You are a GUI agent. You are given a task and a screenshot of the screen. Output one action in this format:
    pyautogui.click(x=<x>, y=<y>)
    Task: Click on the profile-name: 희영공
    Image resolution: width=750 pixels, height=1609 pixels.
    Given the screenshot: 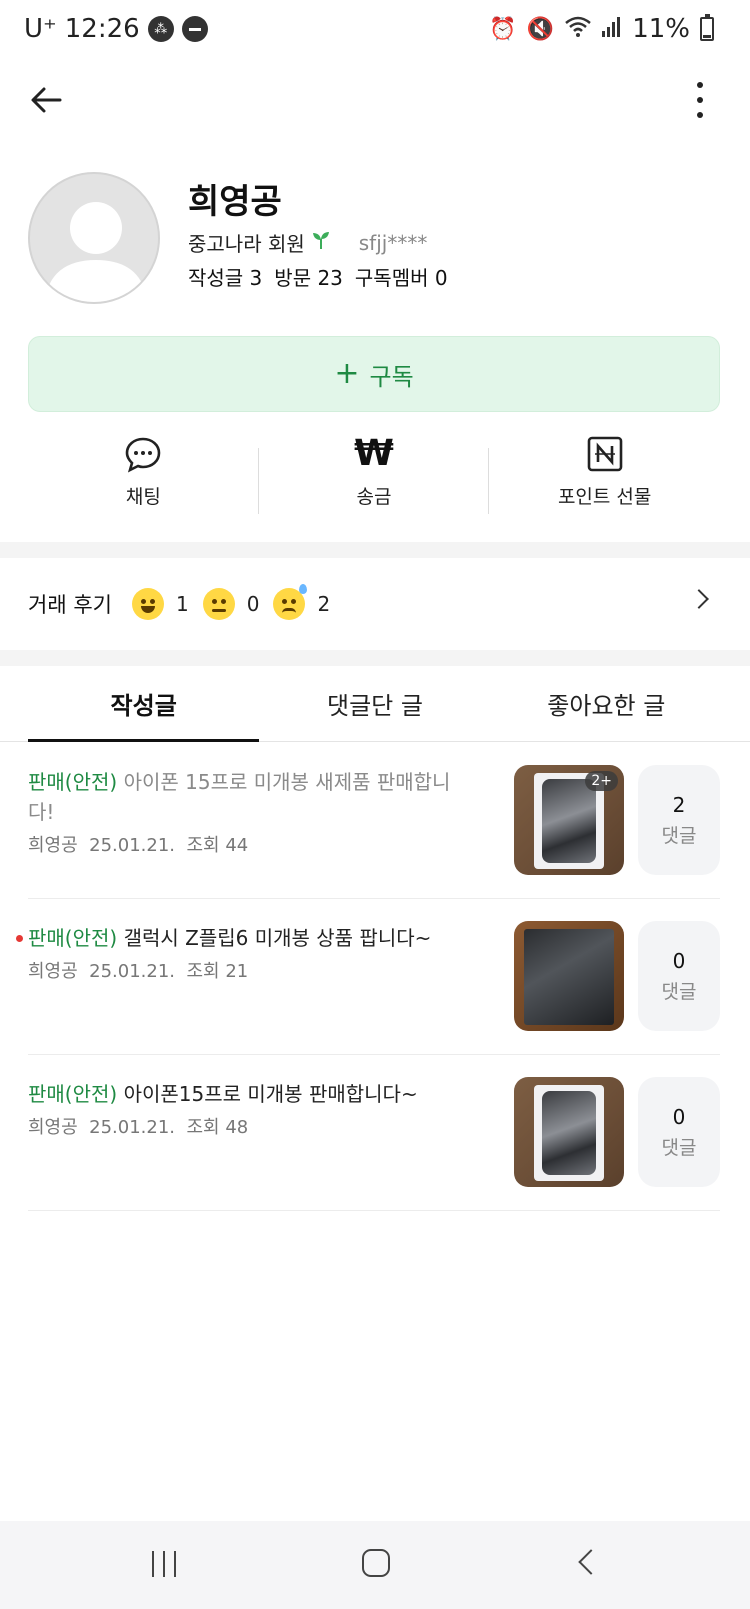 What is the action you would take?
    pyautogui.click(x=235, y=202)
    